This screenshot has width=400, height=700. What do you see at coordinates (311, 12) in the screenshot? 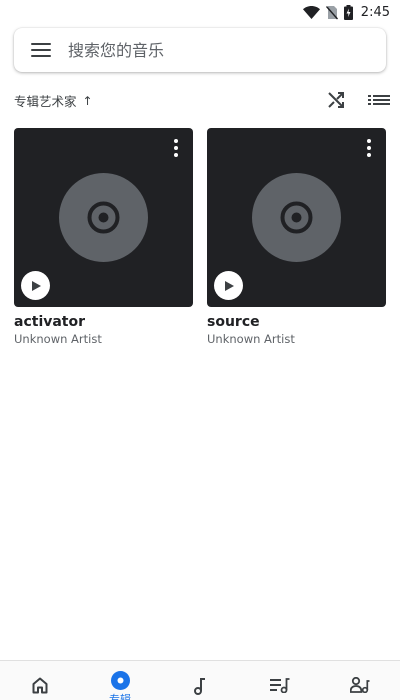
I see `wifi-icon` at bounding box center [311, 12].